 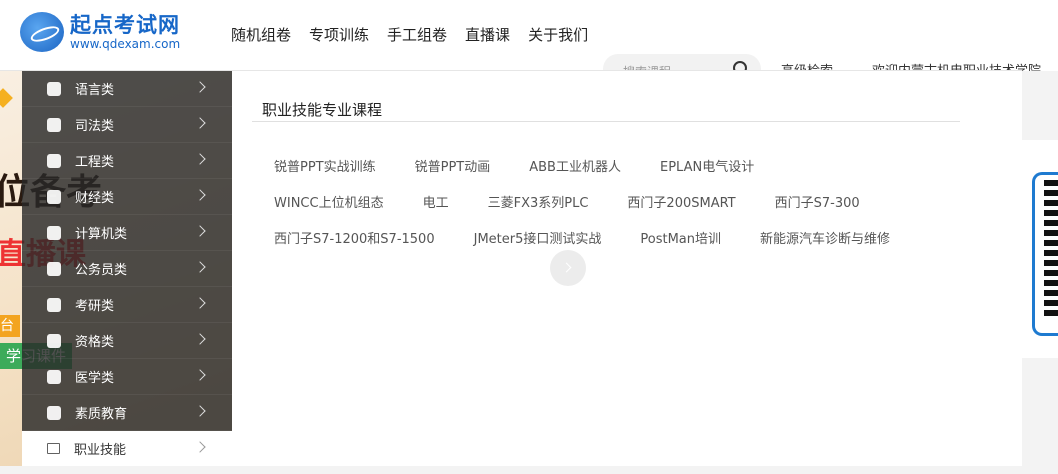 What do you see at coordinates (354, 237) in the screenshot?
I see `course-link: 西门子S7-1200和S7-1500` at bounding box center [354, 237].